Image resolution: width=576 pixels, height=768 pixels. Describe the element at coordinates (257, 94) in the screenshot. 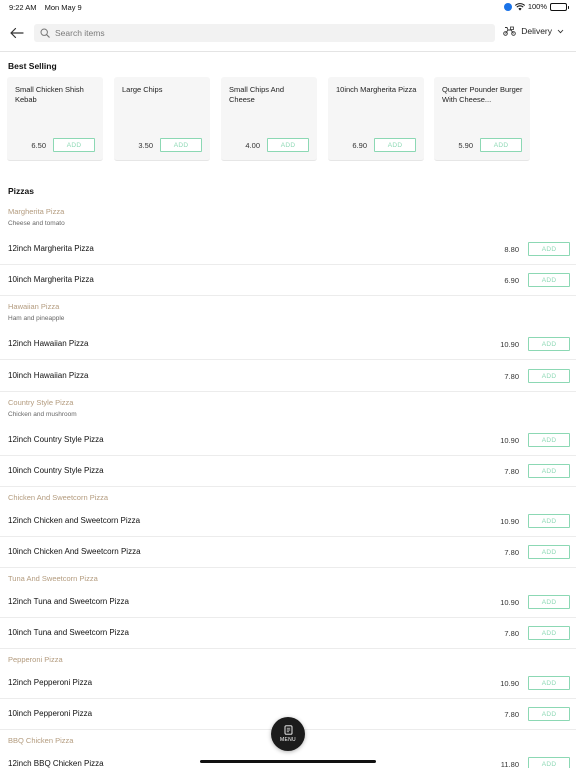

I see `card-name: Small Chips And Cheese` at that location.